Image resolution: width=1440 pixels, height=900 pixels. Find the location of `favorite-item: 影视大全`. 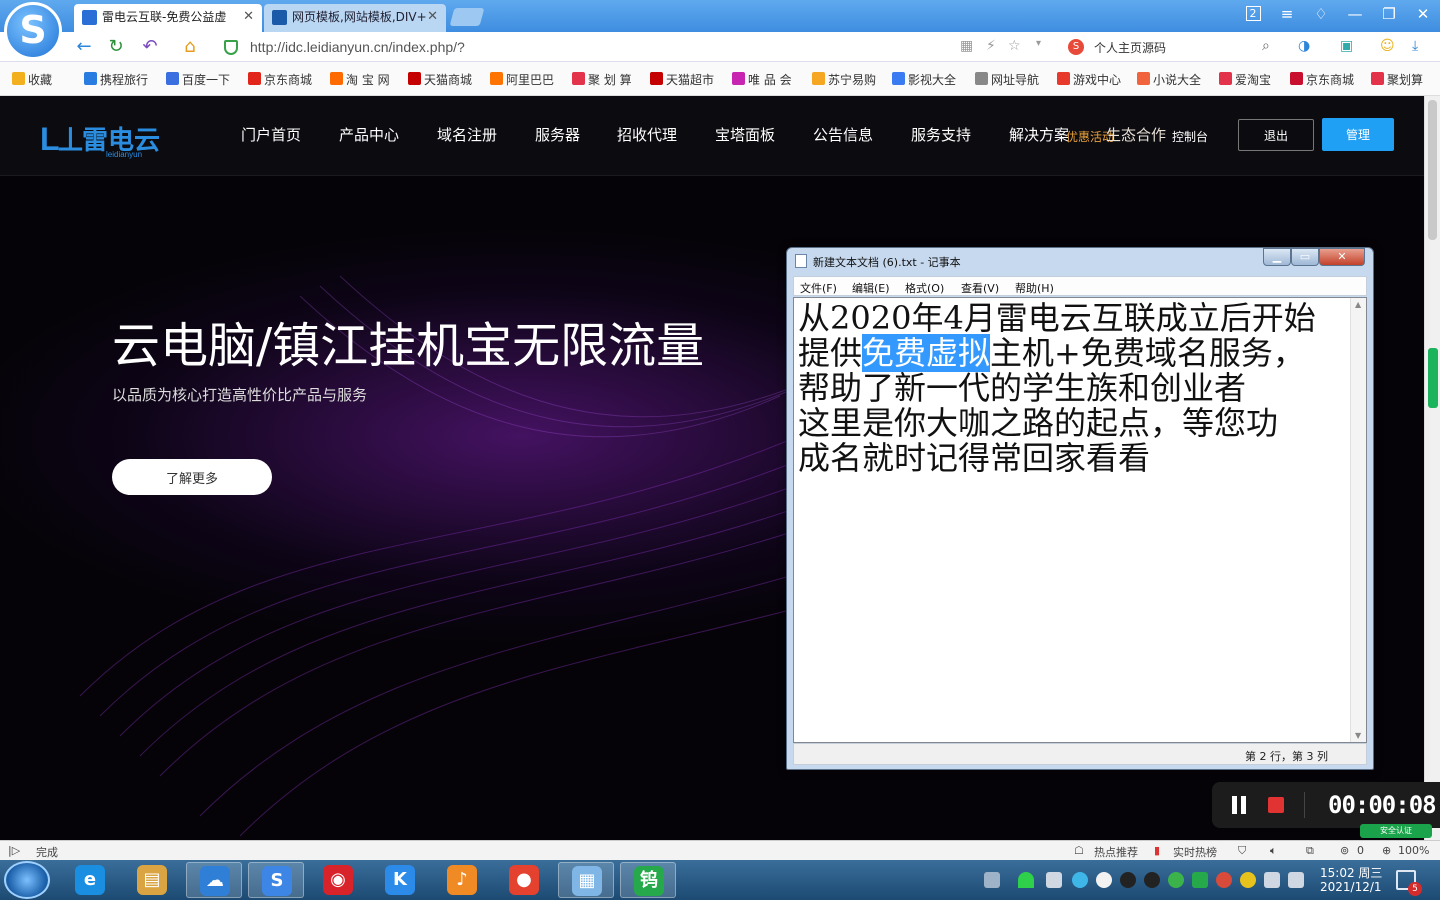

favorite-item: 影视大全 is located at coordinates (924, 79).